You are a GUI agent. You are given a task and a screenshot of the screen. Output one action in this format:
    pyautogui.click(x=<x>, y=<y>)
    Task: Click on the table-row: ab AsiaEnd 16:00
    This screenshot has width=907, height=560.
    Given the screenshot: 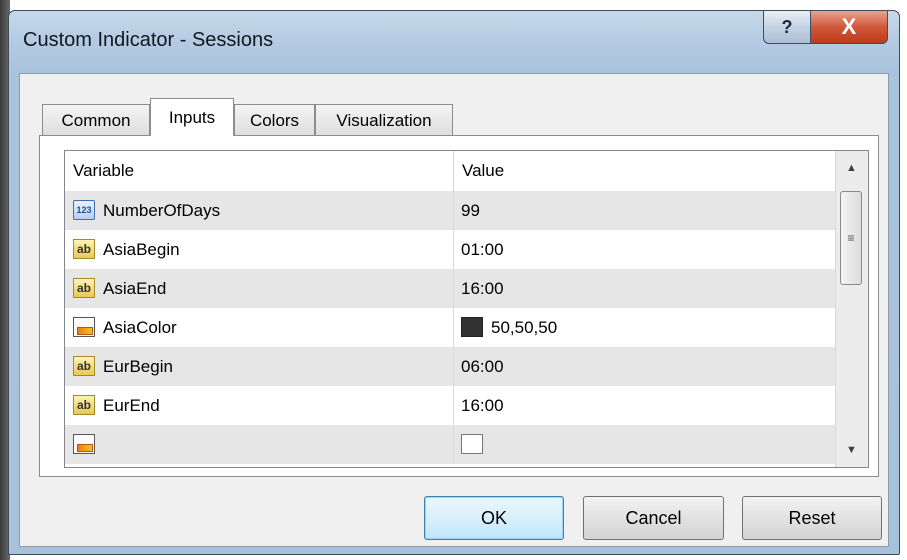 What is the action you would take?
    pyautogui.click(x=451, y=288)
    